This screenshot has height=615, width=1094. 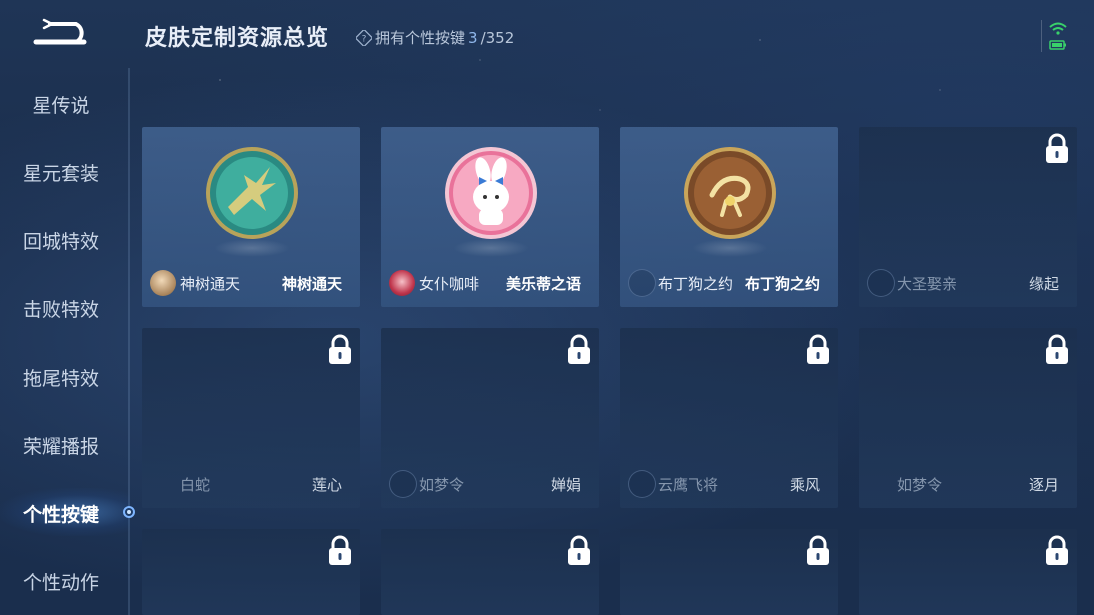 What do you see at coordinates (251, 484) in the screenshot?
I see `card-footer: 白蛇 莲心` at bounding box center [251, 484].